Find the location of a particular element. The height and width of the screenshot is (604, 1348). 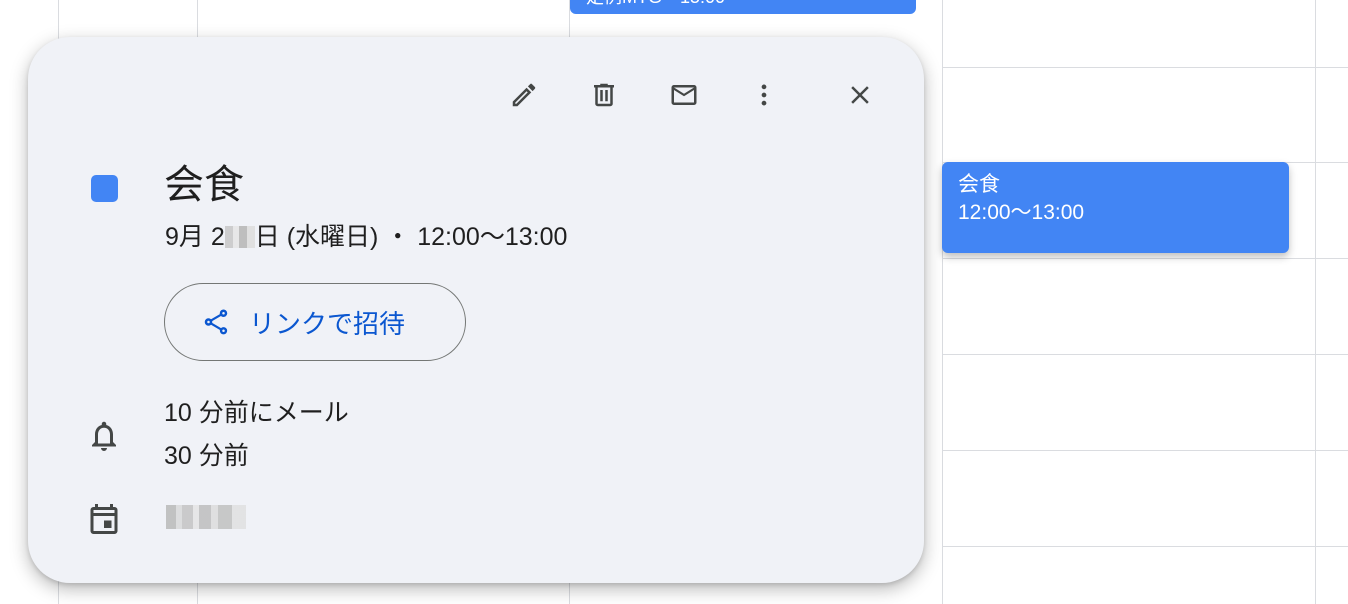

calendar-icon is located at coordinates (104, 519).